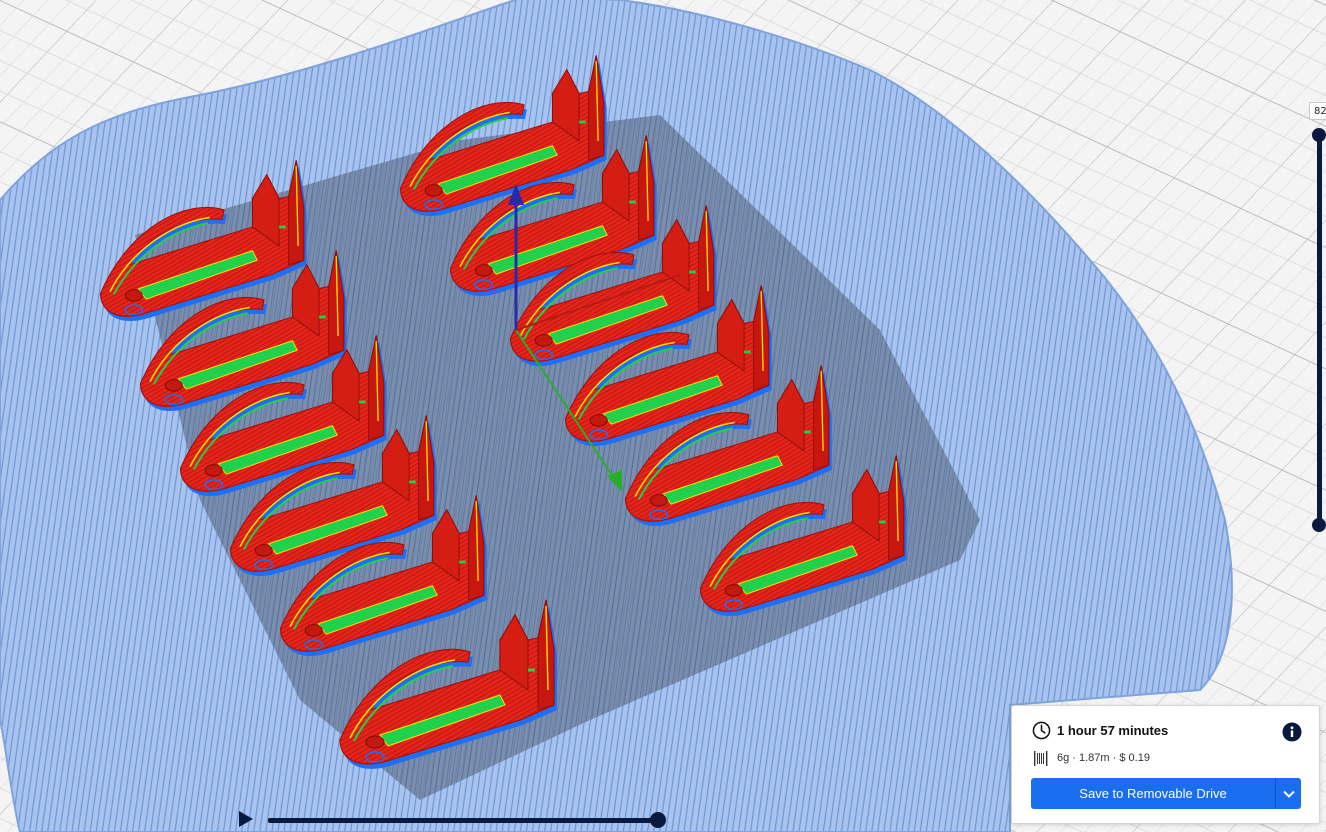 The image size is (1326, 832). Describe the element at coordinates (1319, 525) in the screenshot. I see `layer-slider-bottom-handle` at that location.